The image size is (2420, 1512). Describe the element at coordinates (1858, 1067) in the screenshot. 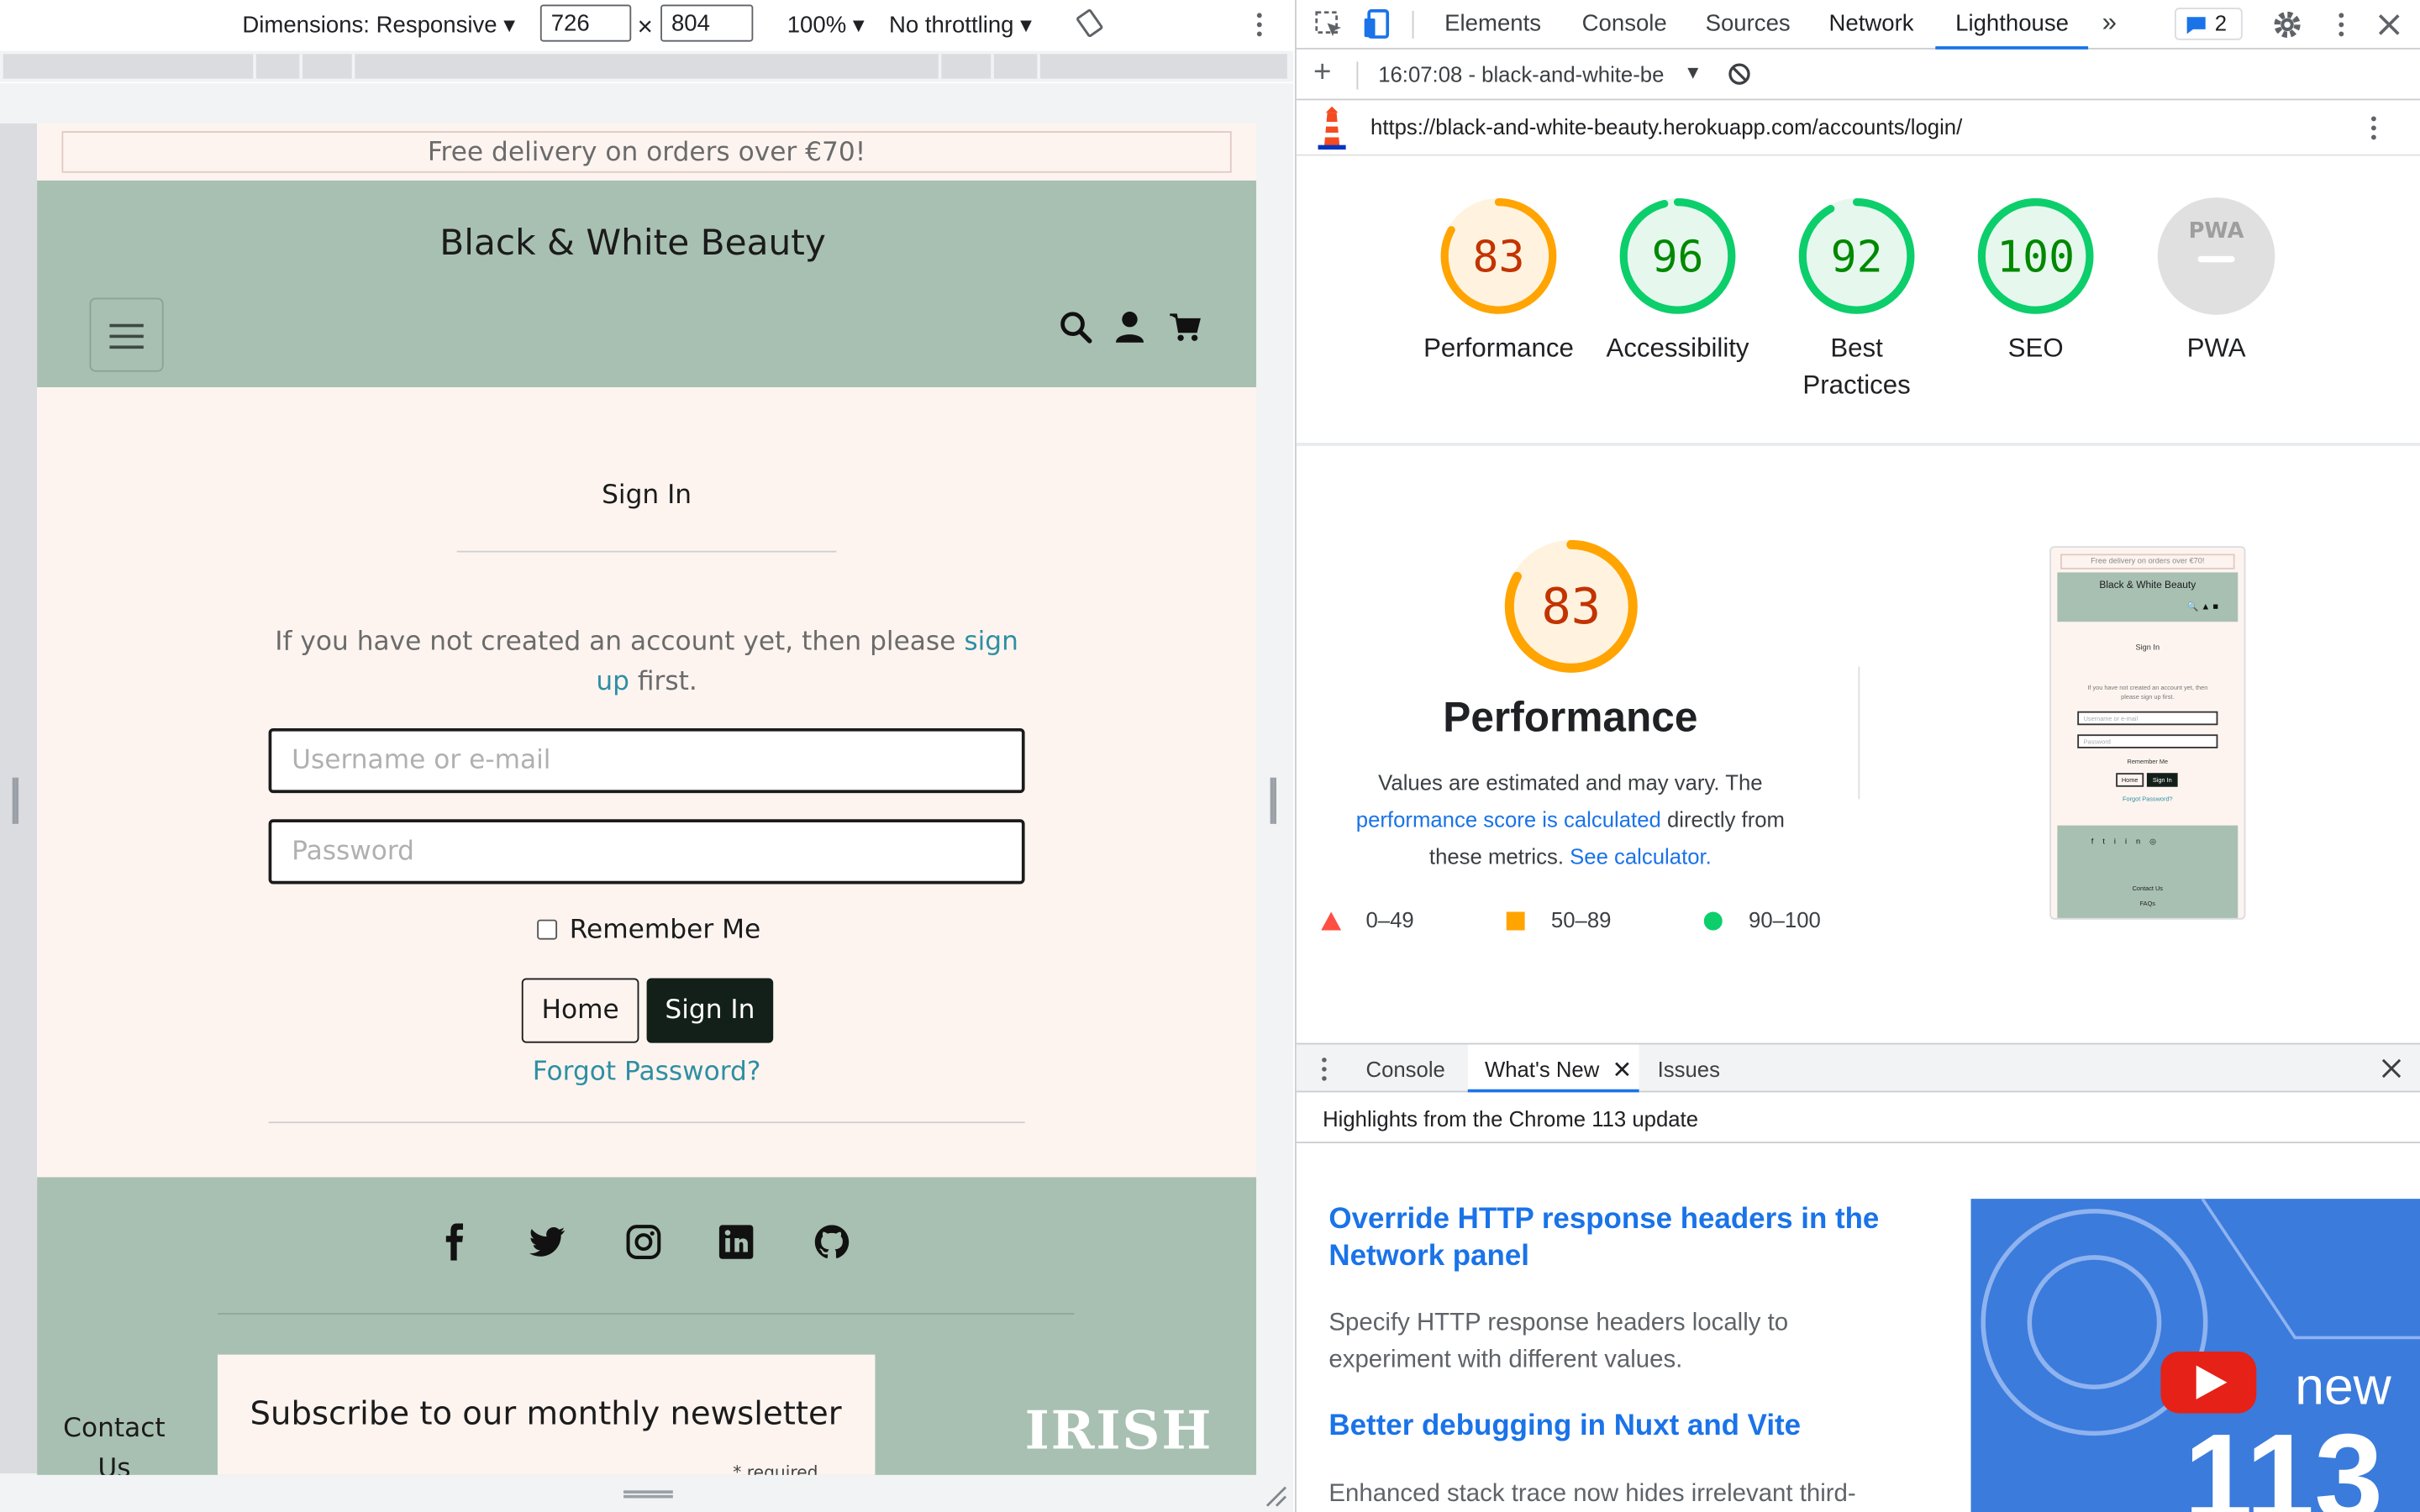

I see `drawer-tabbar: Console What's New Issues` at that location.